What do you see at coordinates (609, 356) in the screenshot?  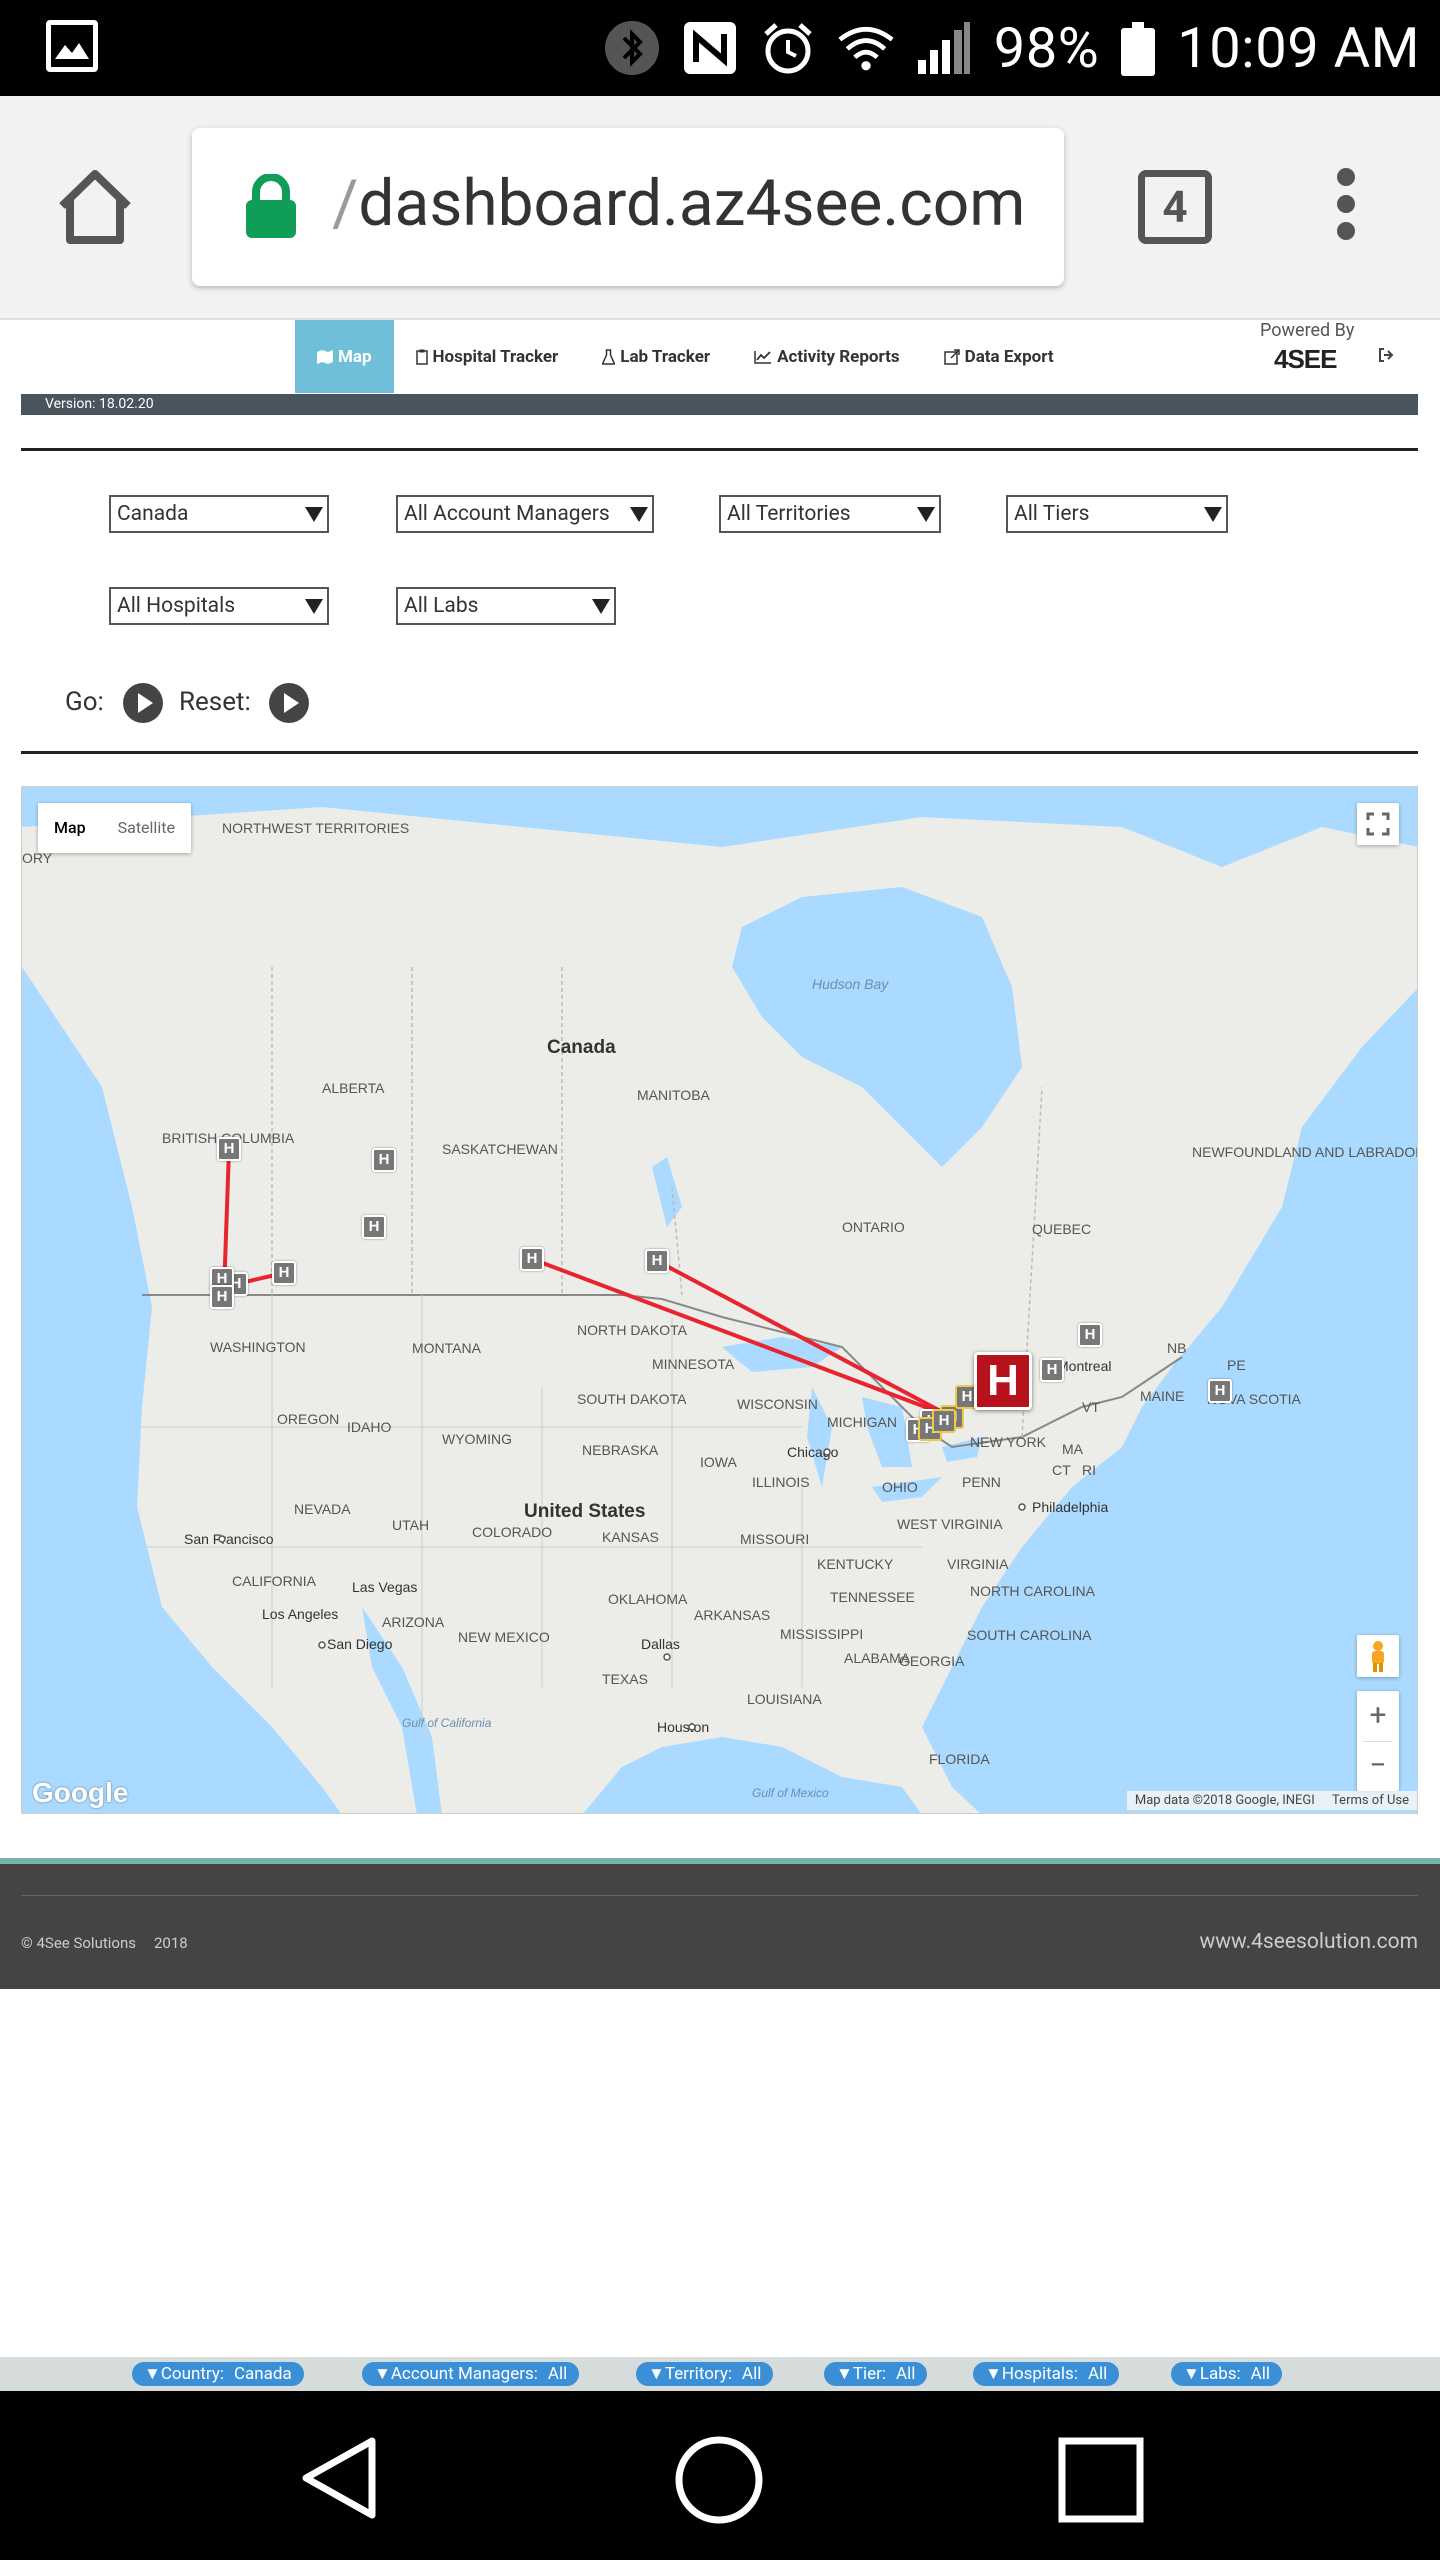 I see `flask-icon` at bounding box center [609, 356].